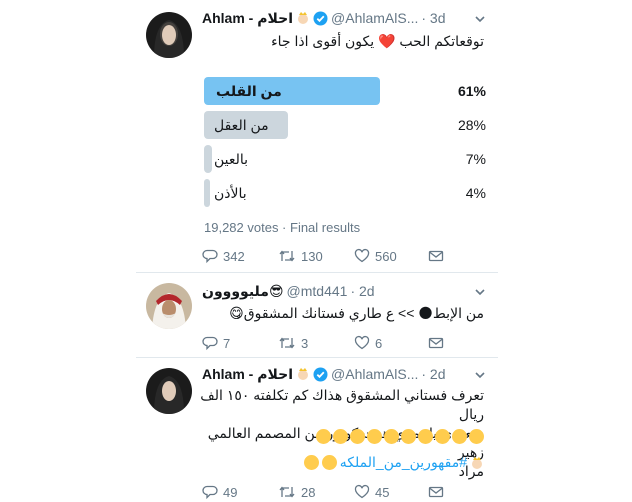 The height and width of the screenshot is (502, 632). Describe the element at coordinates (345, 125) in the screenshot. I see `poll-option: من العقل 28%` at that location.